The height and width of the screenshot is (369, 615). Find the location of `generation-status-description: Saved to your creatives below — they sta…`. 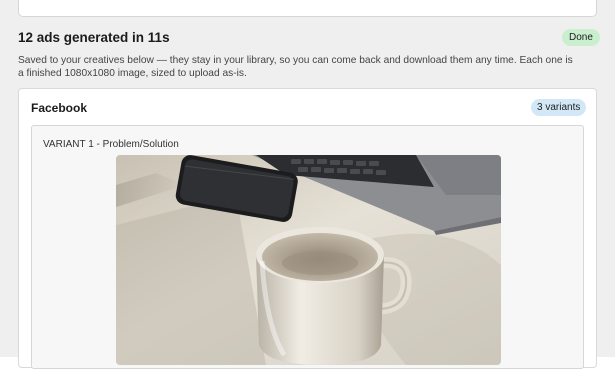

generation-status-description: Saved to your creatives below — they sta… is located at coordinates (295, 67).